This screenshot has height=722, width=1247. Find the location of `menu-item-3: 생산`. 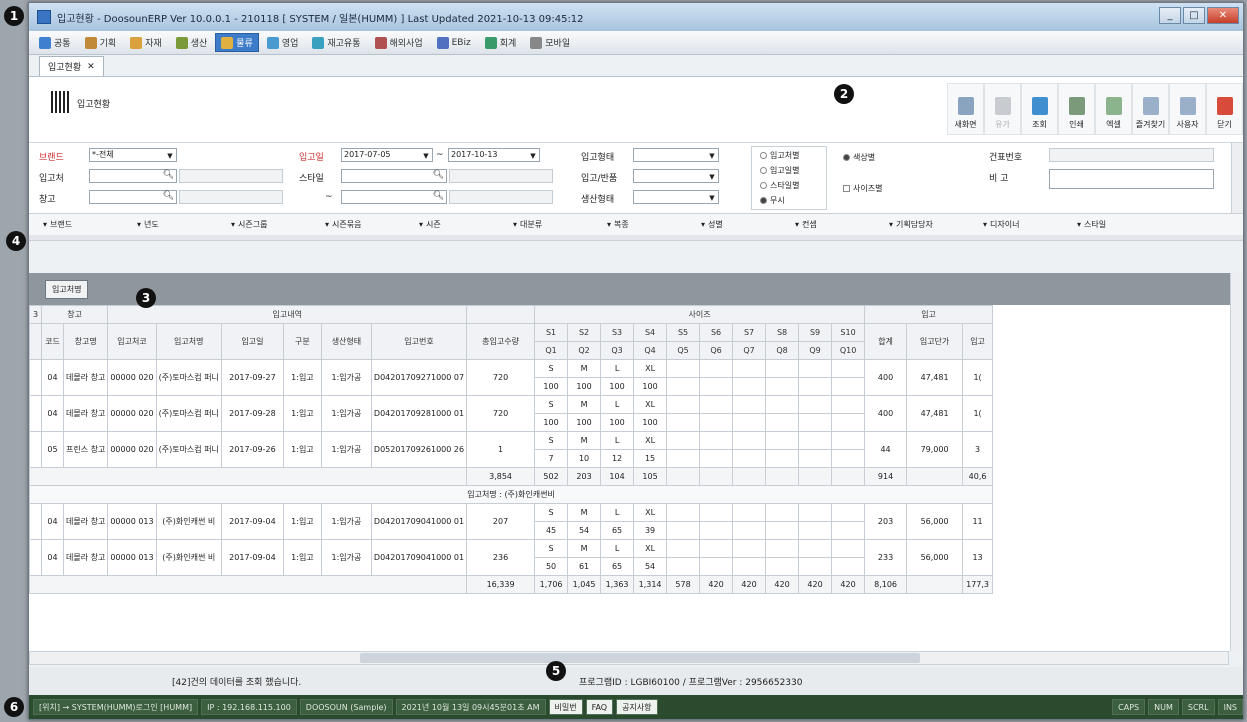

menu-item-3: 생산 is located at coordinates (192, 42).